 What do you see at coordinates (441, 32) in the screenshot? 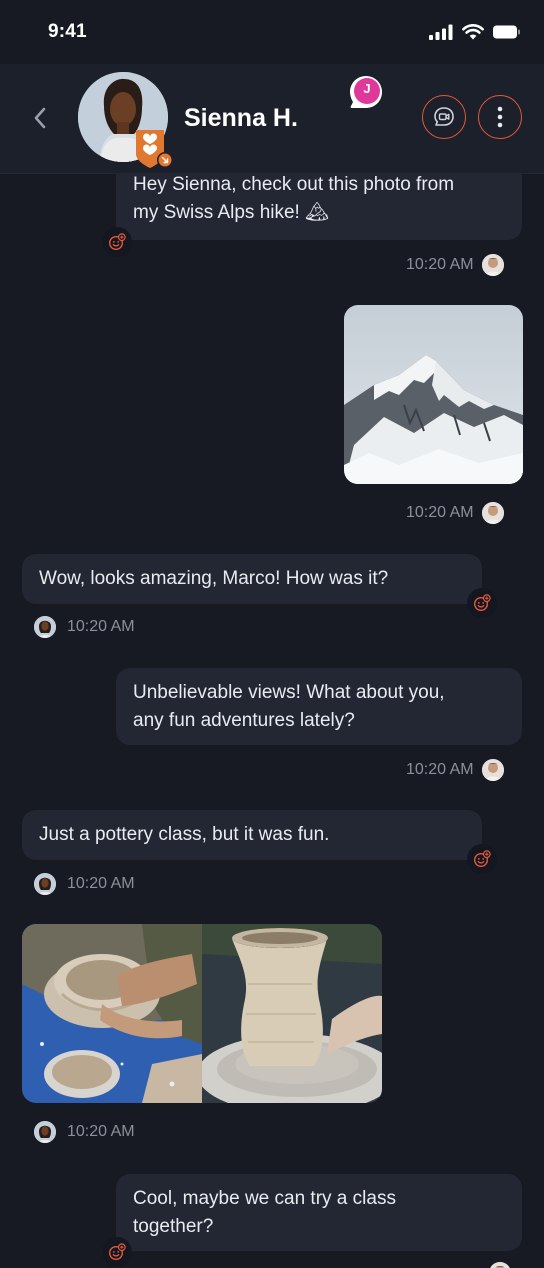
I see `signal-icon` at bounding box center [441, 32].